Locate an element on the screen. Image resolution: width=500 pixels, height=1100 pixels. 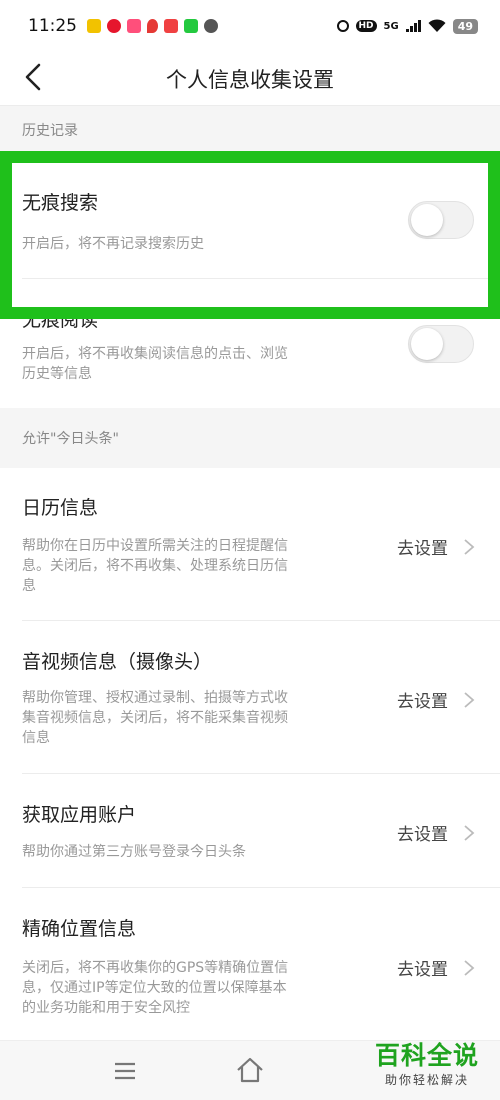
notification-icons is located at coordinates (152, 26).